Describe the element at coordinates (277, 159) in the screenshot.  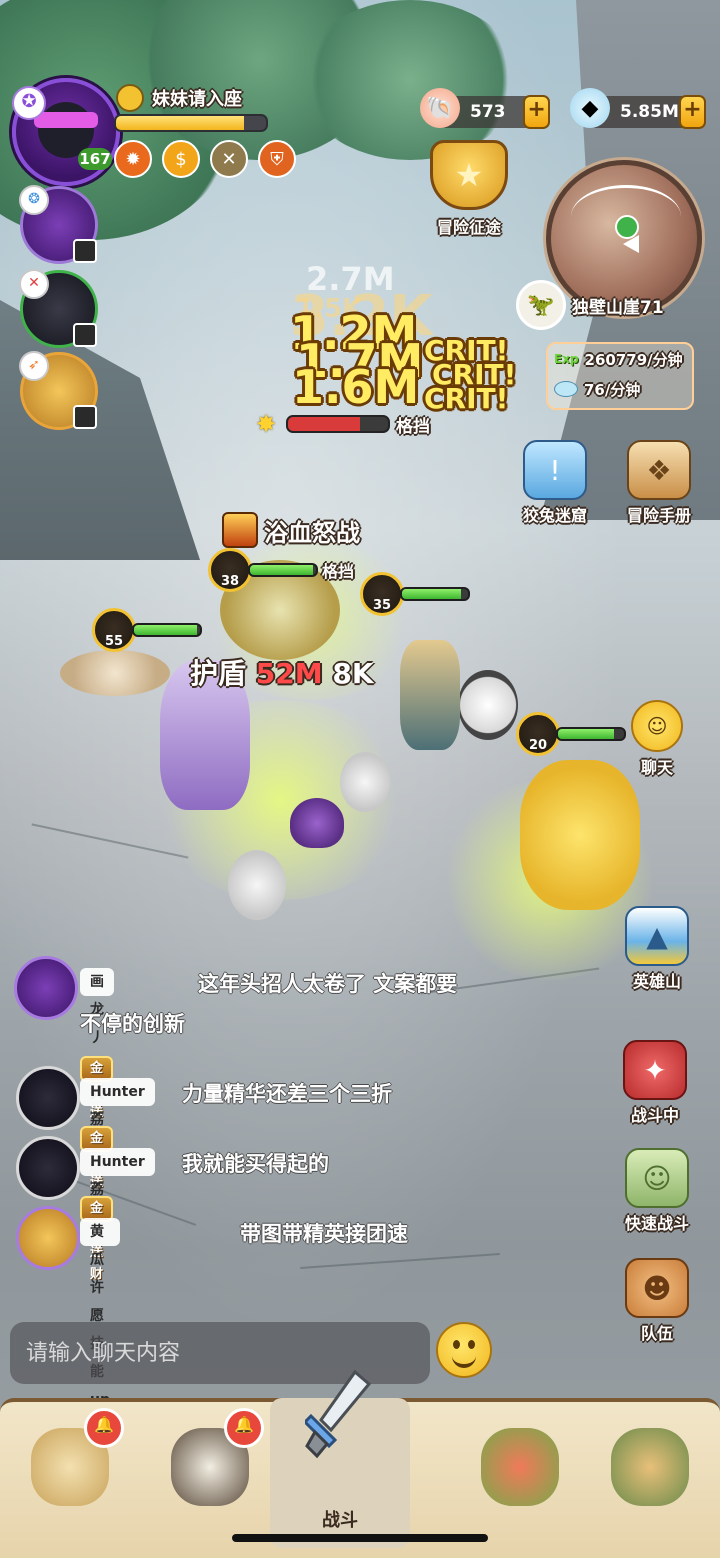
I see `shield-buff-icon: ⛨` at that location.